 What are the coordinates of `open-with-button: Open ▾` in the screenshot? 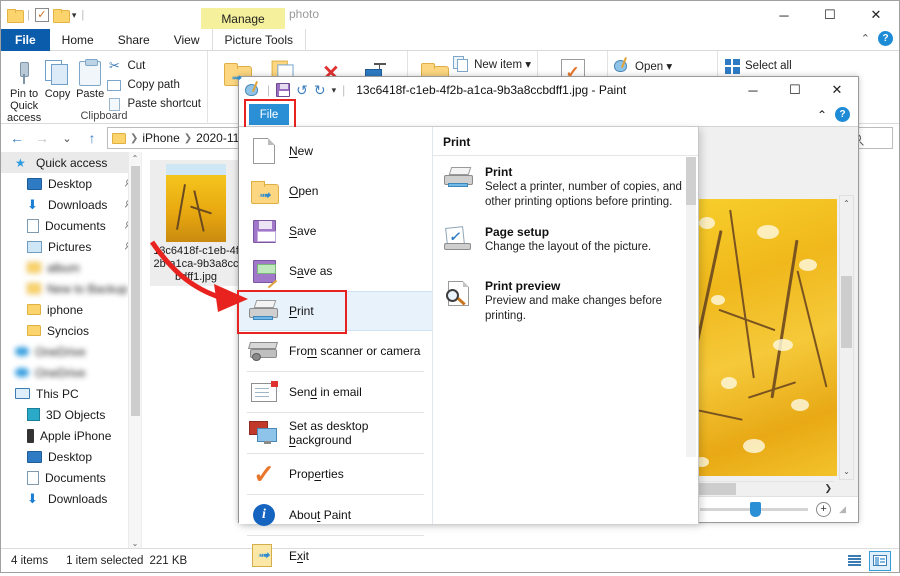 It's located at (643, 65).